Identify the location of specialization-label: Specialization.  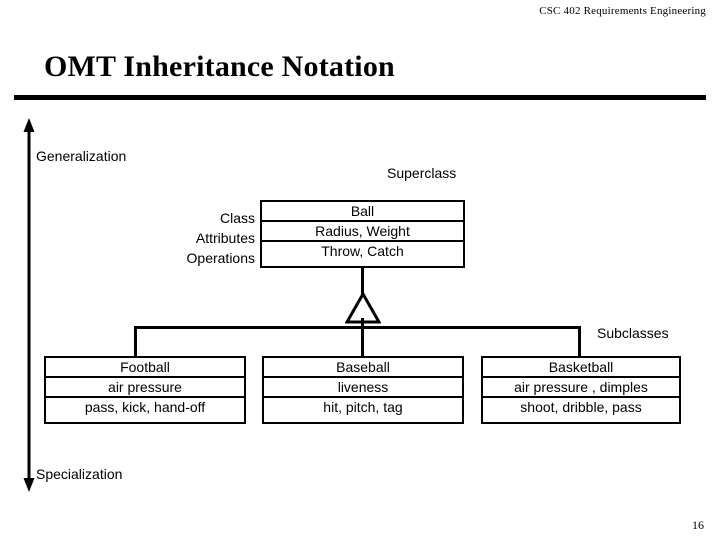
(79, 474).